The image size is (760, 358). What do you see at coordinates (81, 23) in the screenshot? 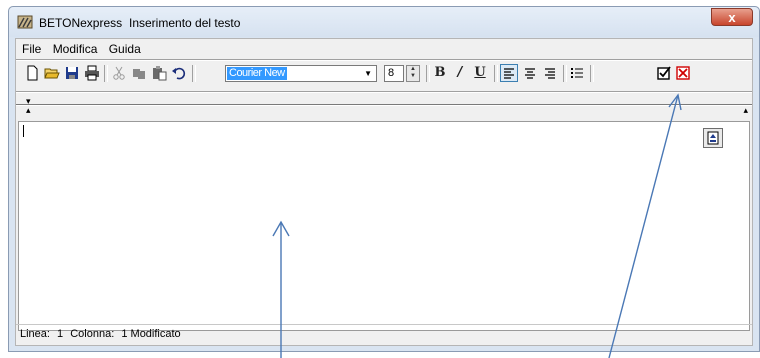
I see `window-app-name: BETONexpress` at bounding box center [81, 23].